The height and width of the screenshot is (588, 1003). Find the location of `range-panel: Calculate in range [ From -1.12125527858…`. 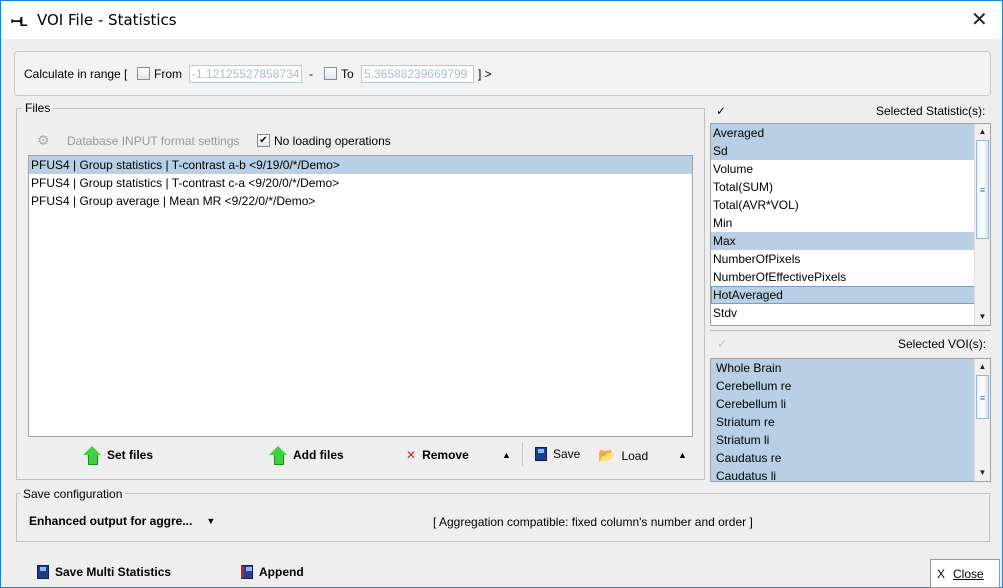

range-panel: Calculate in range [ From -1.12125527858… is located at coordinates (502, 73).